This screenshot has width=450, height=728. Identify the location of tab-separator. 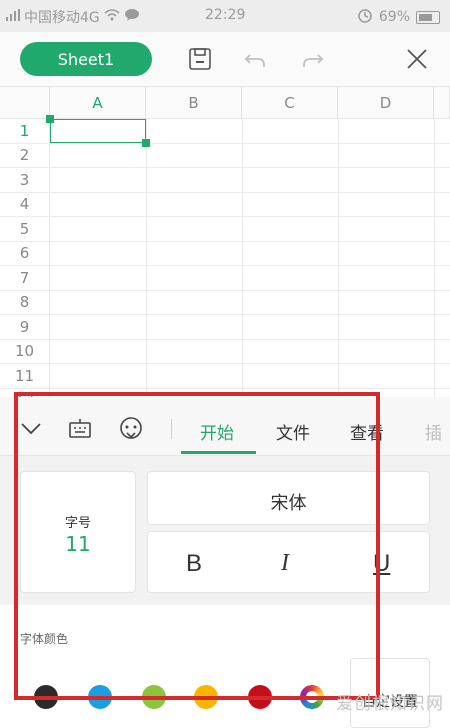
(171, 429).